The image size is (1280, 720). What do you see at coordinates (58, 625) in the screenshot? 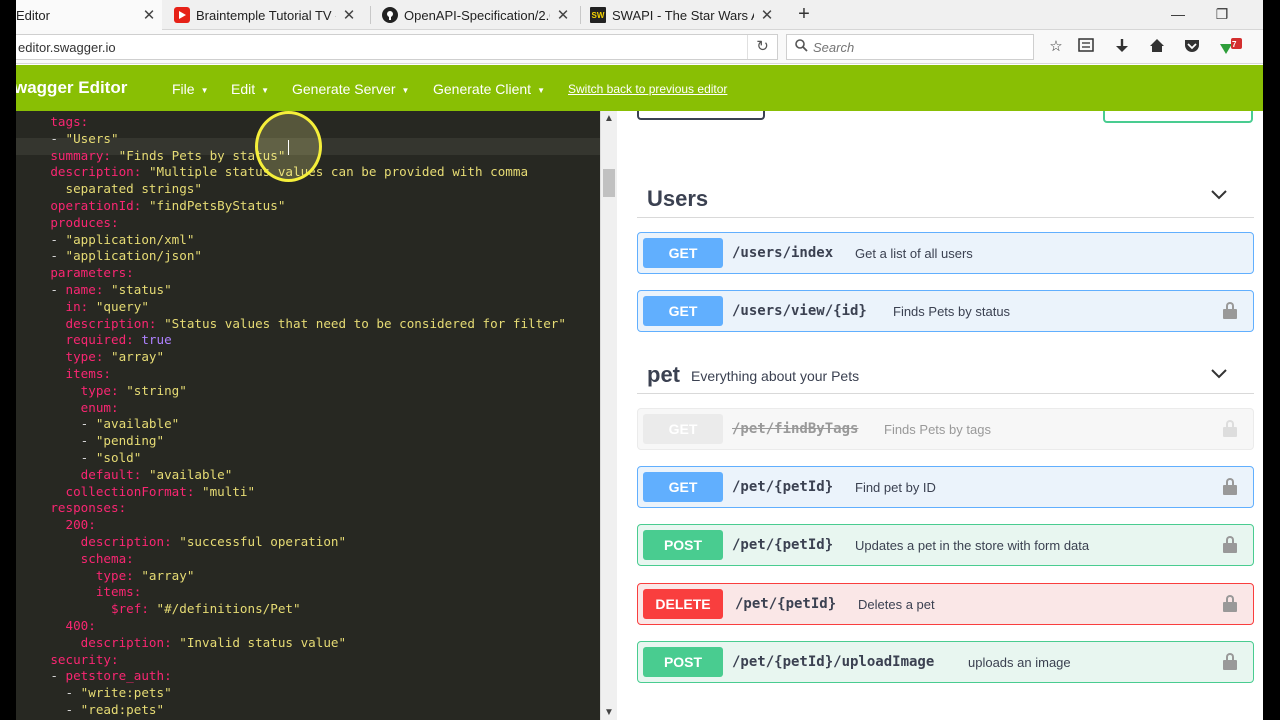
I see `code-line: 400:` at bounding box center [58, 625].